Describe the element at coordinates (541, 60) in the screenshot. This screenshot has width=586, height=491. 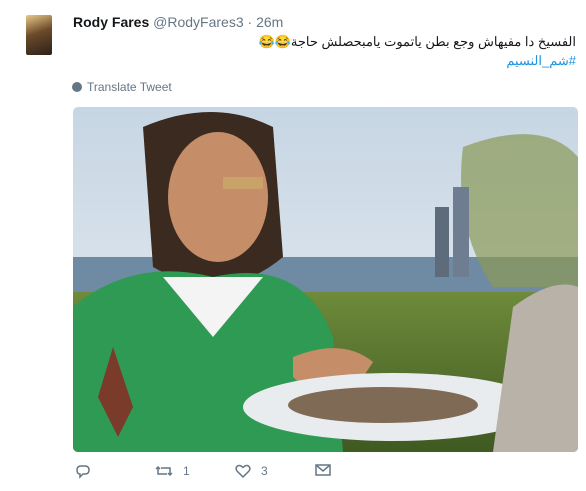
I see `hashtag-link: #شم_النسيم` at that location.